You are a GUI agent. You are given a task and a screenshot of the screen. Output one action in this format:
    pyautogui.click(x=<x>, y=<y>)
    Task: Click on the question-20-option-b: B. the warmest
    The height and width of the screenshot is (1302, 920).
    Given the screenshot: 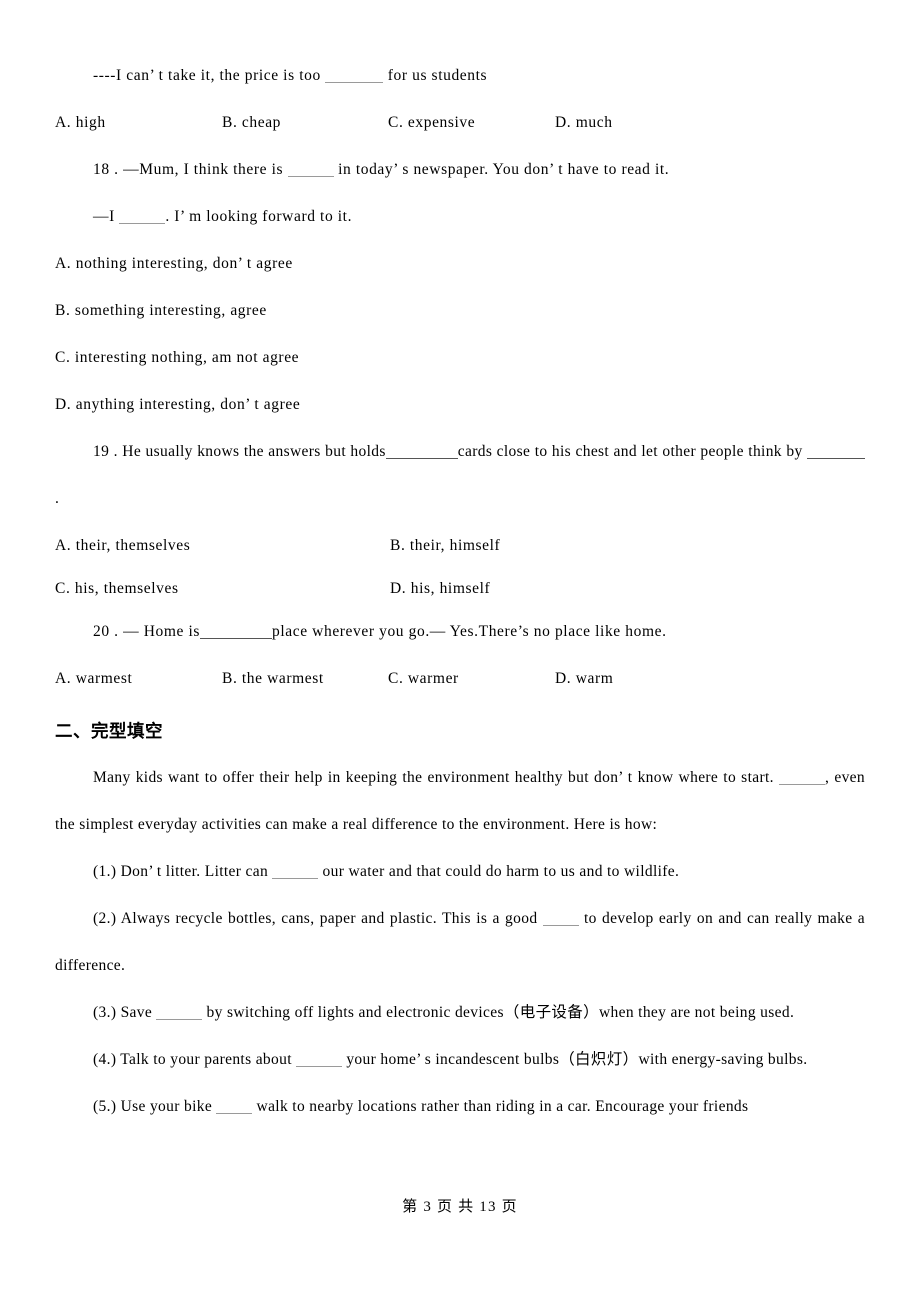 What is the action you would take?
    pyautogui.click(x=273, y=678)
    